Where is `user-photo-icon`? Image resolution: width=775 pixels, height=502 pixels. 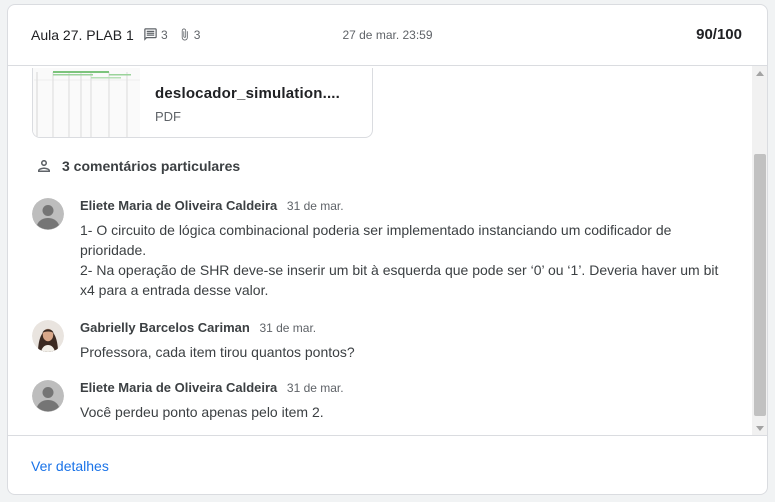 user-photo-icon is located at coordinates (48, 336).